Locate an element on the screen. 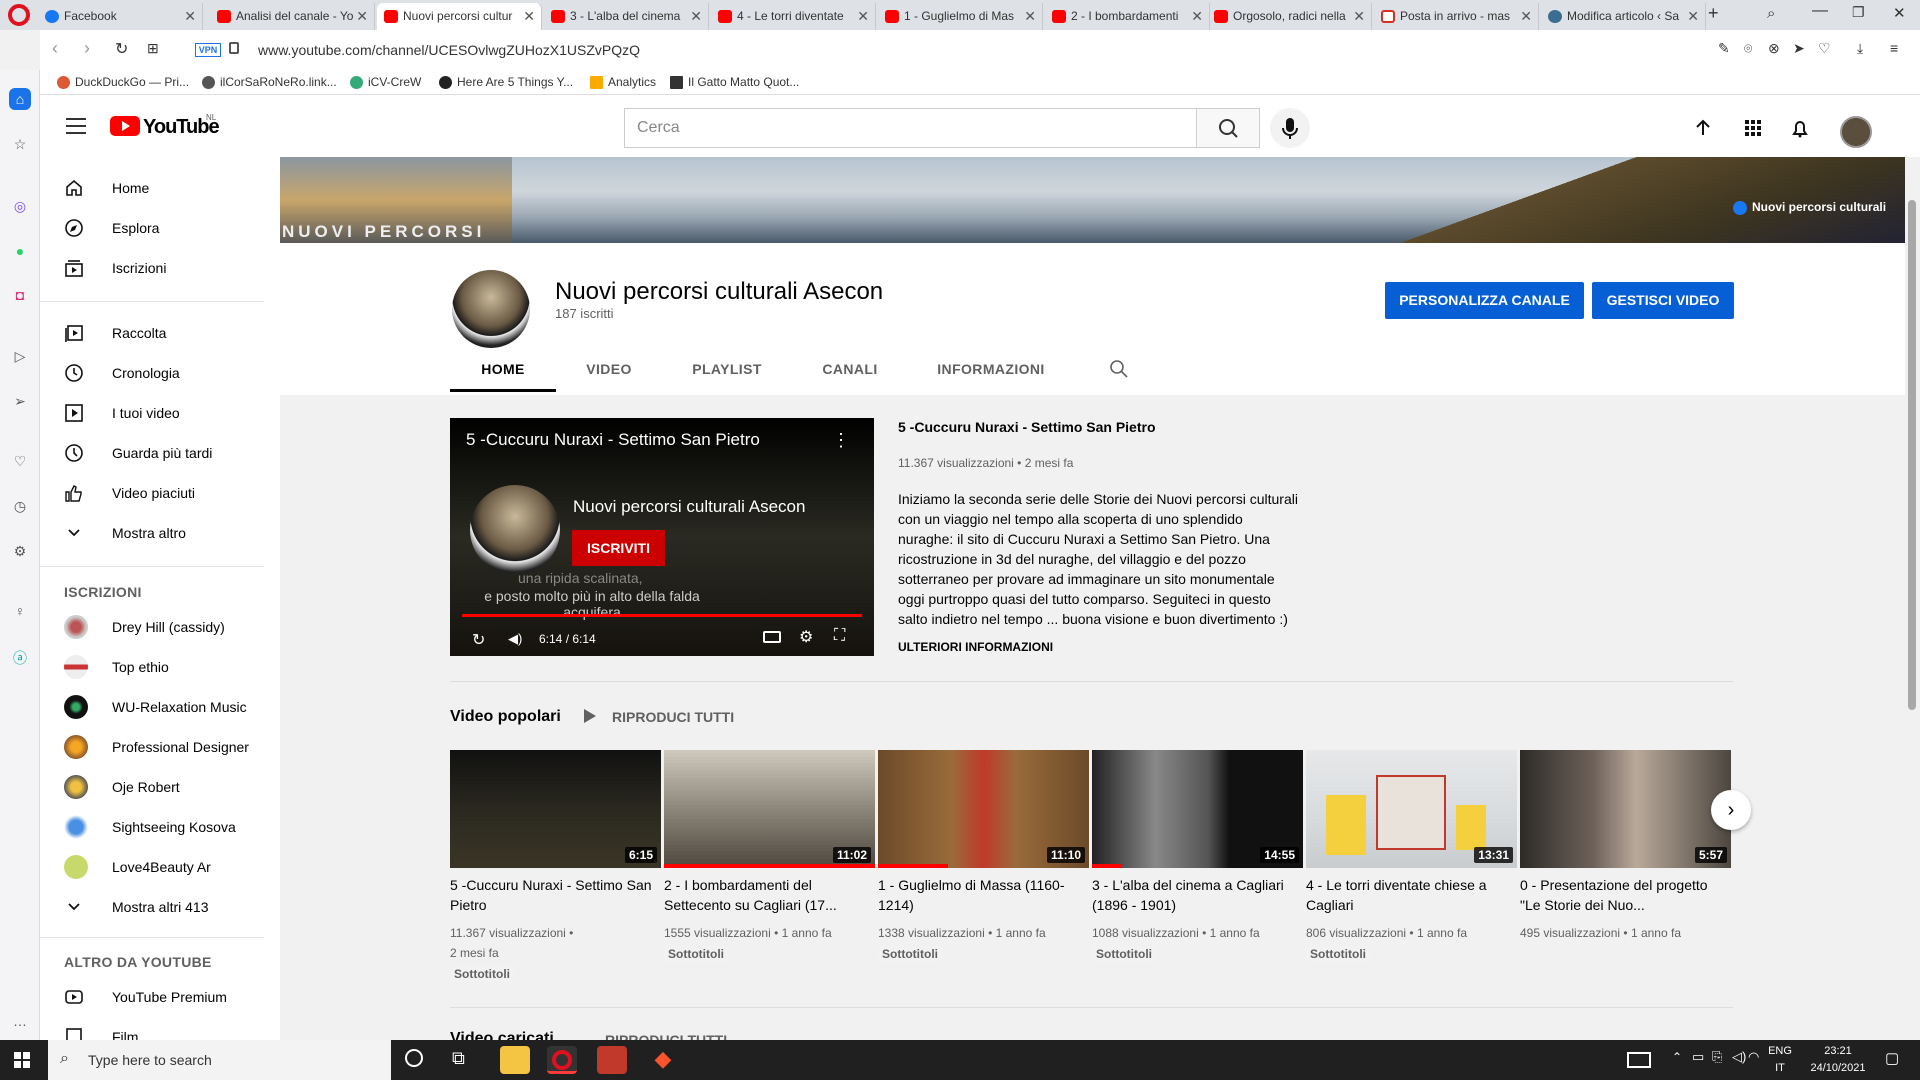 Image resolution: width=1920 pixels, height=1080 pixels. browser-tab: 2 - I bombardamenti ✕ is located at coordinates (1127, 16).